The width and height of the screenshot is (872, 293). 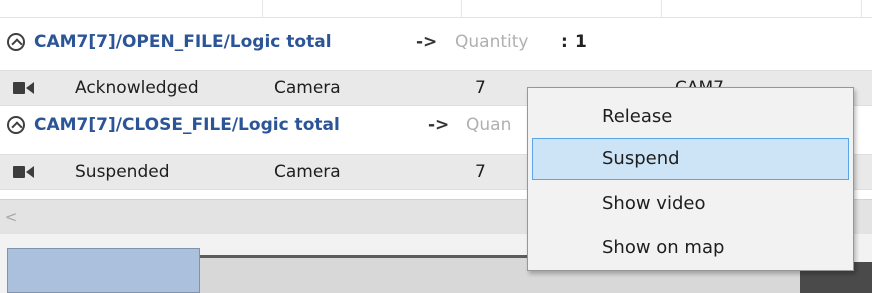 What do you see at coordinates (489, 125) in the screenshot?
I see `quantity-label: Quan` at bounding box center [489, 125].